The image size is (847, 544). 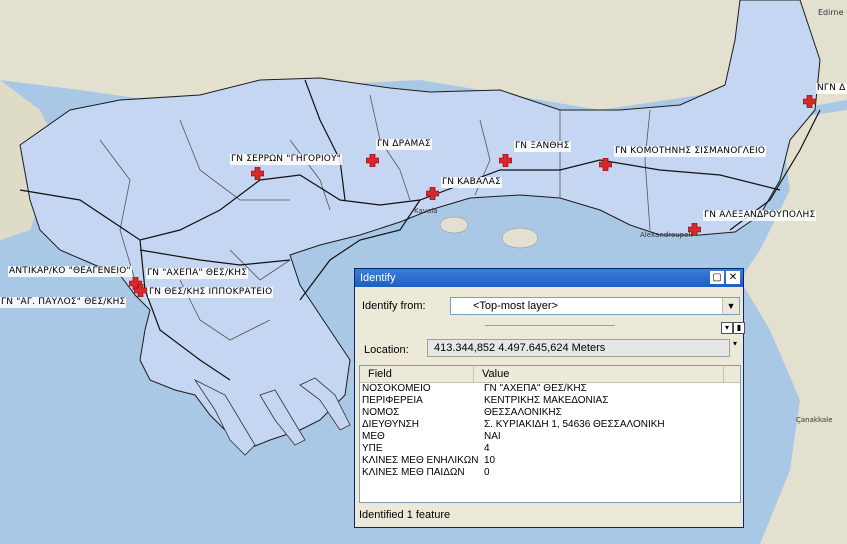 What do you see at coordinates (63, 302) in the screenshot?
I see `hospital-label-ag-pavlos: ΓΝ "ΑΓ. ΠΑΥΛΟΣ" ΘΕΣ/ΚΗΣ` at bounding box center [63, 302].